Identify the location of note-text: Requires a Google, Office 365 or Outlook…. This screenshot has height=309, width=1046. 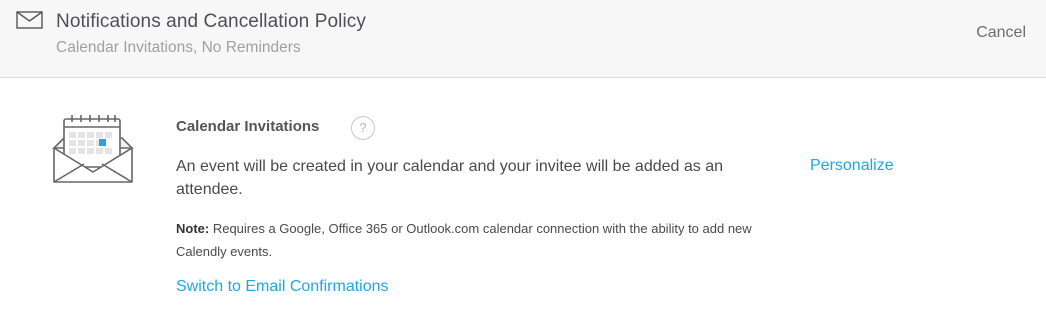
(464, 240).